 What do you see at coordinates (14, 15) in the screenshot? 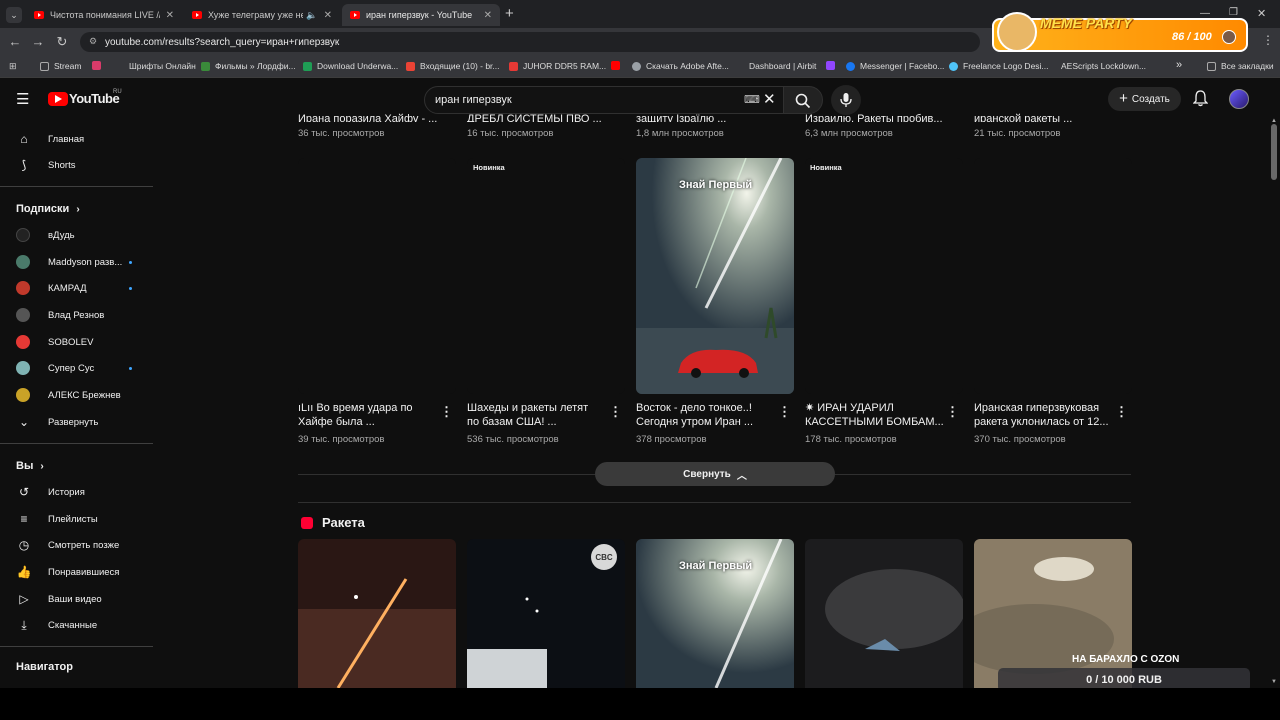
I see `tab-search-icon: ⌄` at bounding box center [14, 15].